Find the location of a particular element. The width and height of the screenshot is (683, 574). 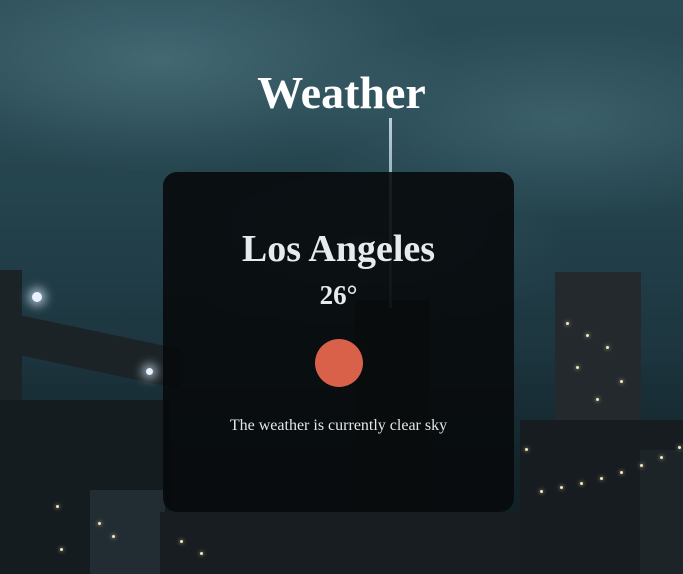

sun-icon is located at coordinates (339, 363).